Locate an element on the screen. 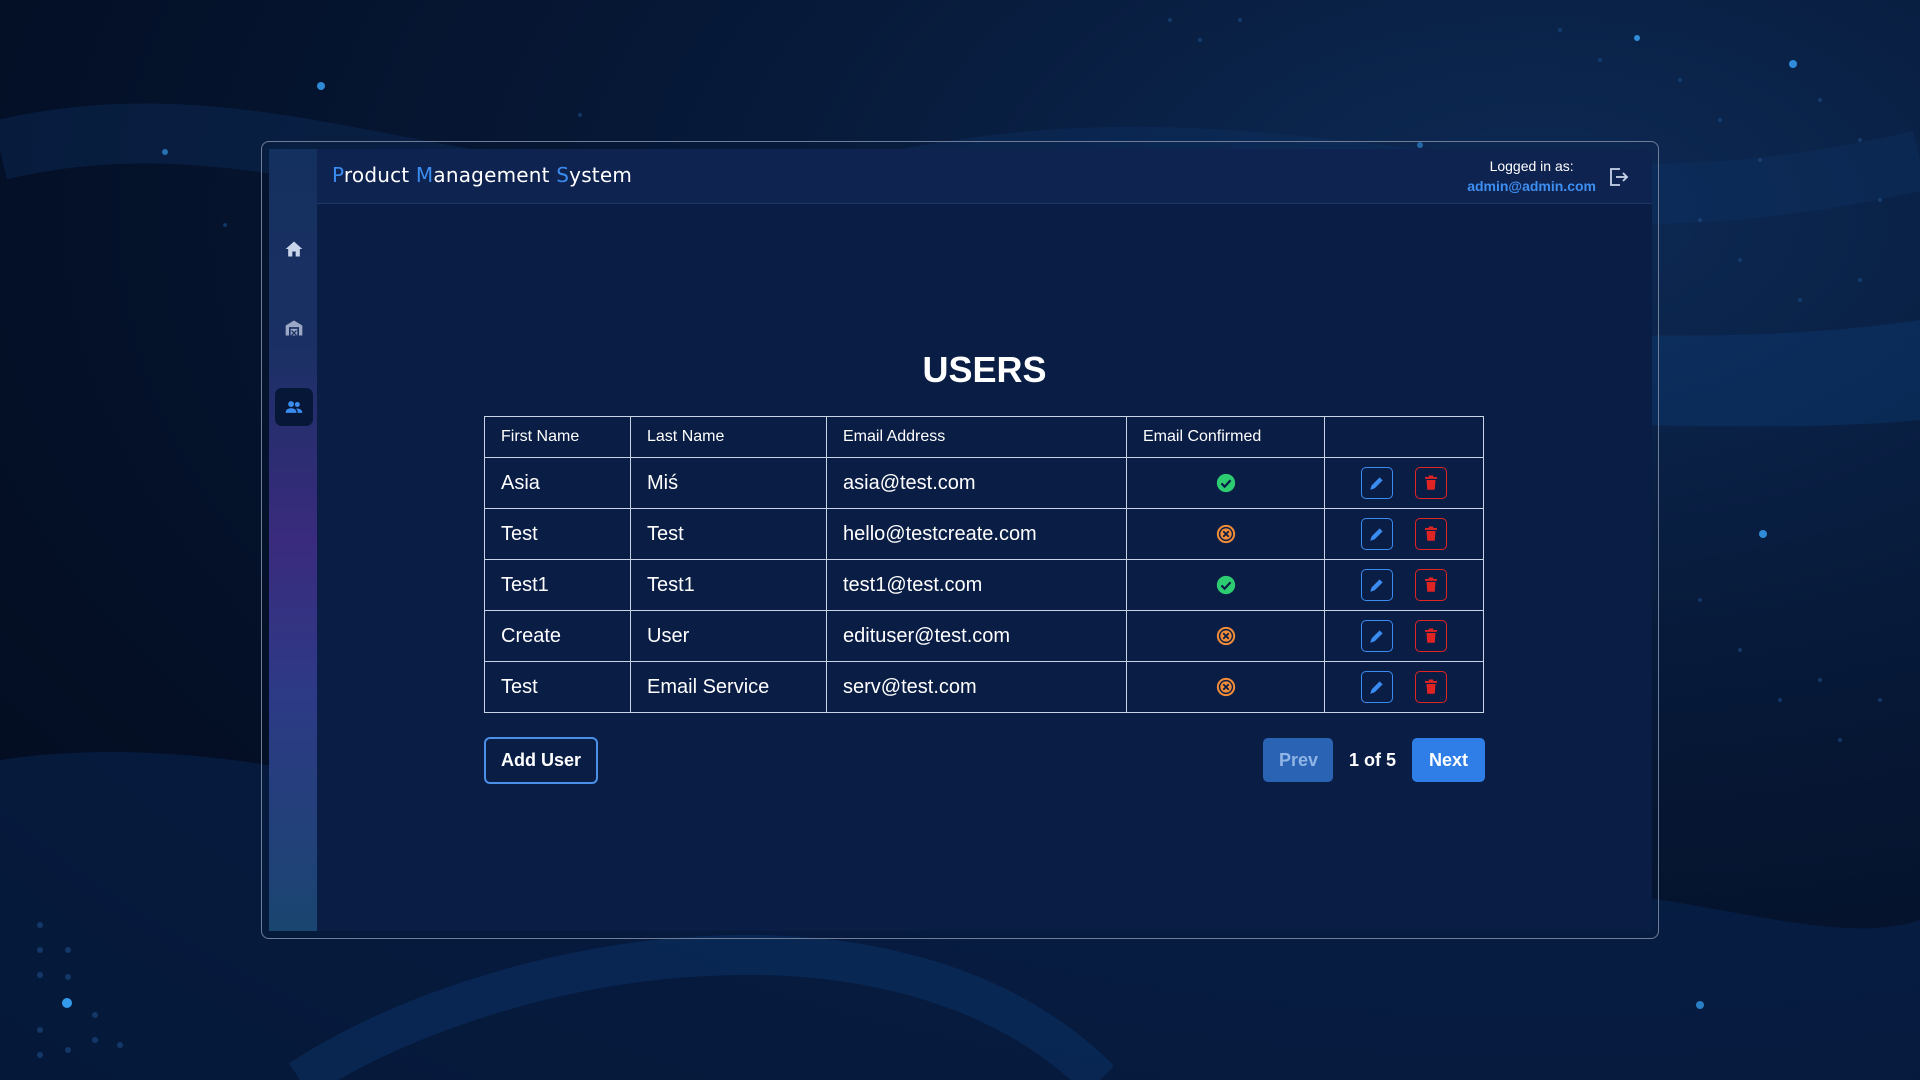 This screenshot has height=1080, width=1920. sidebar is located at coordinates (293, 540).